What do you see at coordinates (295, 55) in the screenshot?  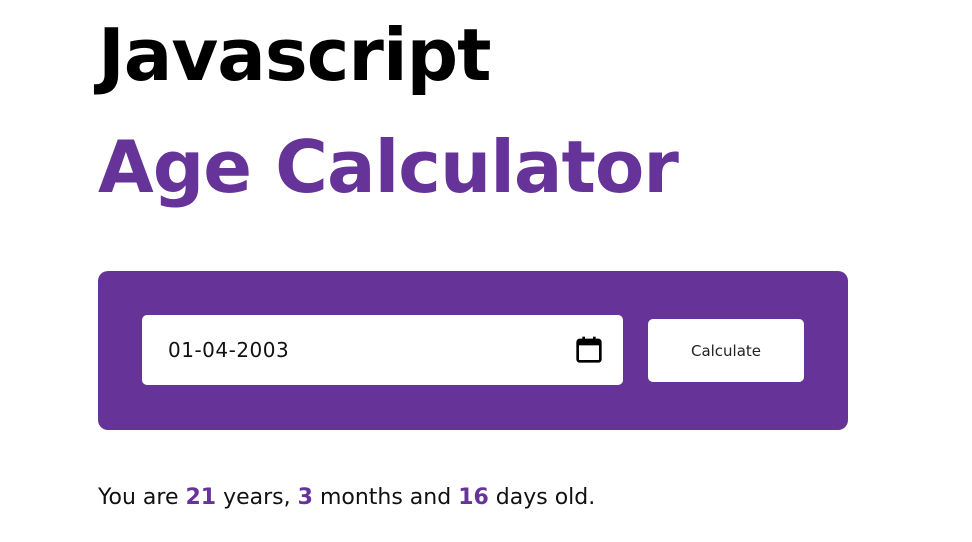 I see `page-title: Javascript` at bounding box center [295, 55].